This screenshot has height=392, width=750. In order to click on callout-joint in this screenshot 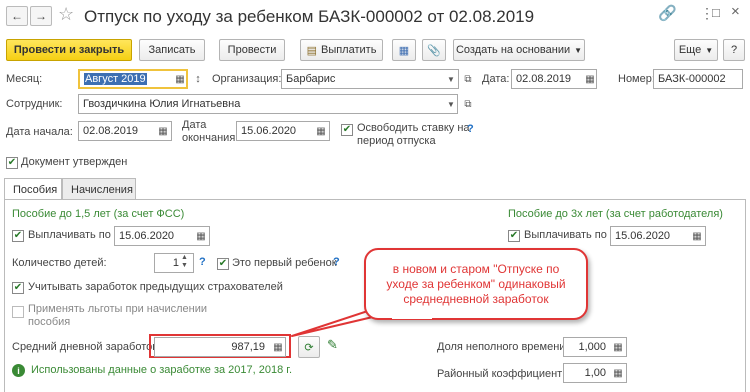, I will do `click(412, 316)`.